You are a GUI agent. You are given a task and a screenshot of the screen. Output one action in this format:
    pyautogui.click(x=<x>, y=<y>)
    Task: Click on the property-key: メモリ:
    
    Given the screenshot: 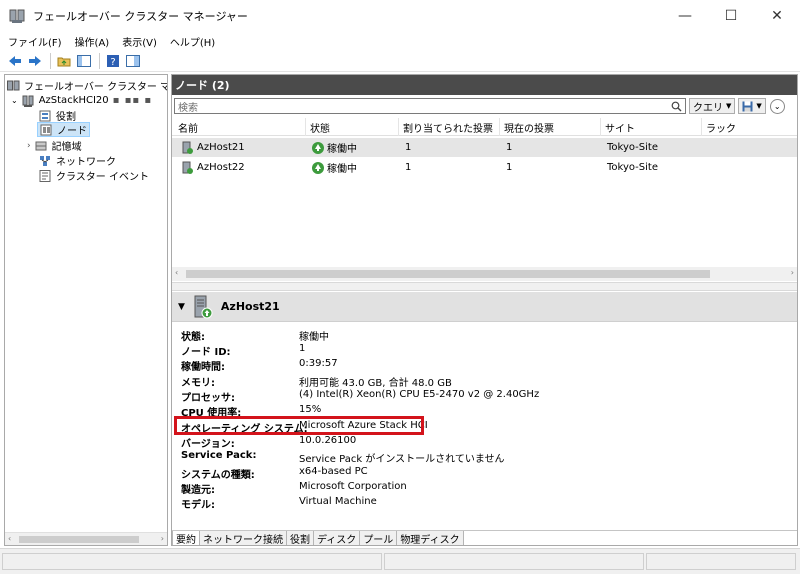 What is the action you would take?
    pyautogui.click(x=198, y=383)
    